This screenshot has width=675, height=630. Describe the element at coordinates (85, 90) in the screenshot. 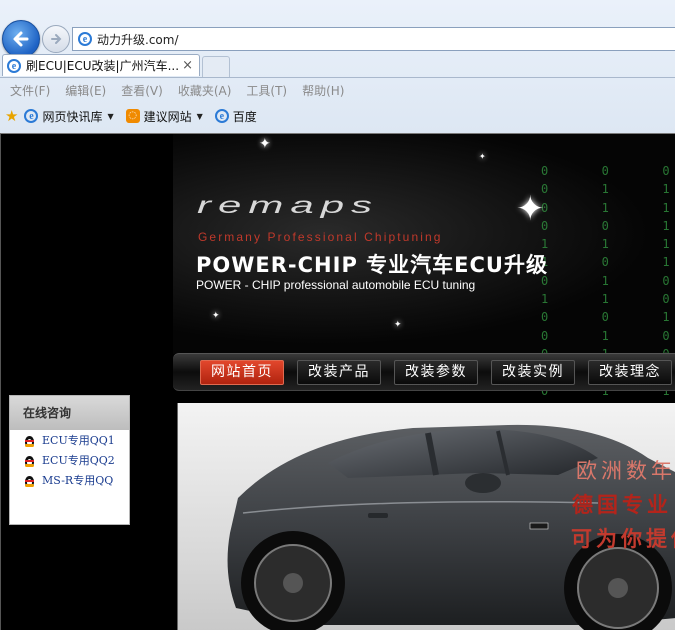

I see `menu-edit: 编辑(E)` at that location.